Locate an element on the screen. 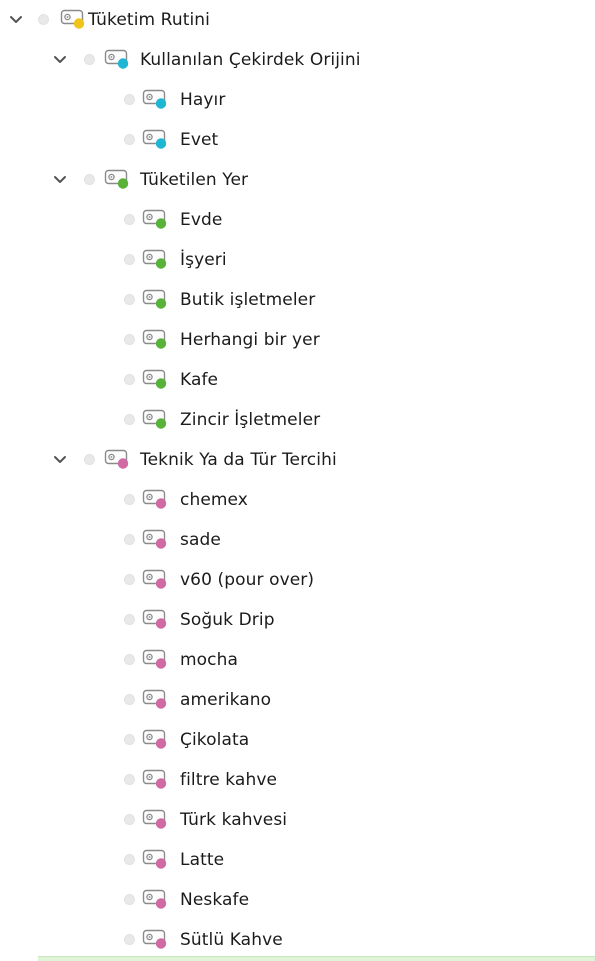 This screenshot has height=961, width=595. tree-leaf-item: Butik işletmeler is located at coordinates (297, 300).